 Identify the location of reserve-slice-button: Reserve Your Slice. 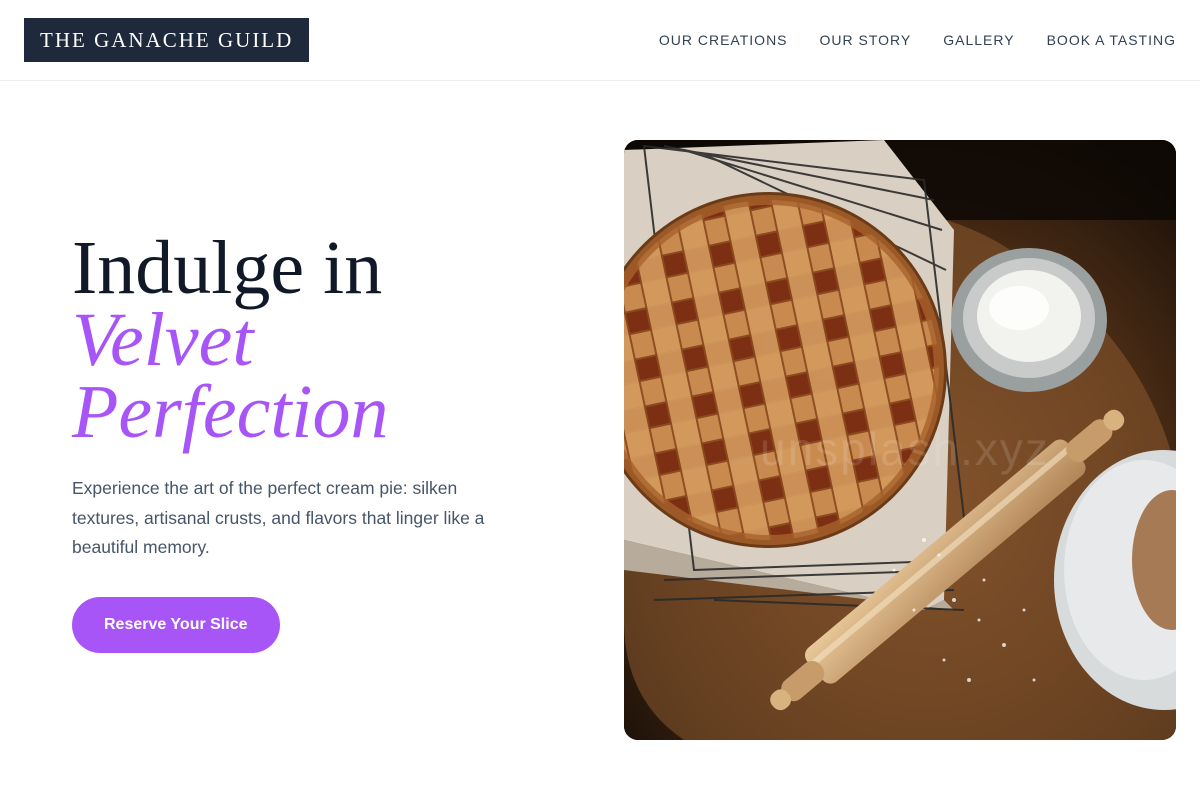
(176, 624).